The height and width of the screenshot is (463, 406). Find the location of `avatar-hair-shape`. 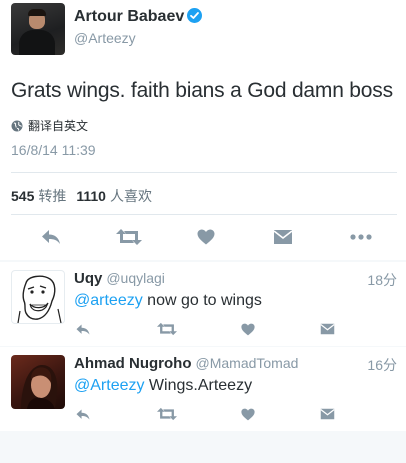

avatar-hair-shape is located at coordinates (37, 12).